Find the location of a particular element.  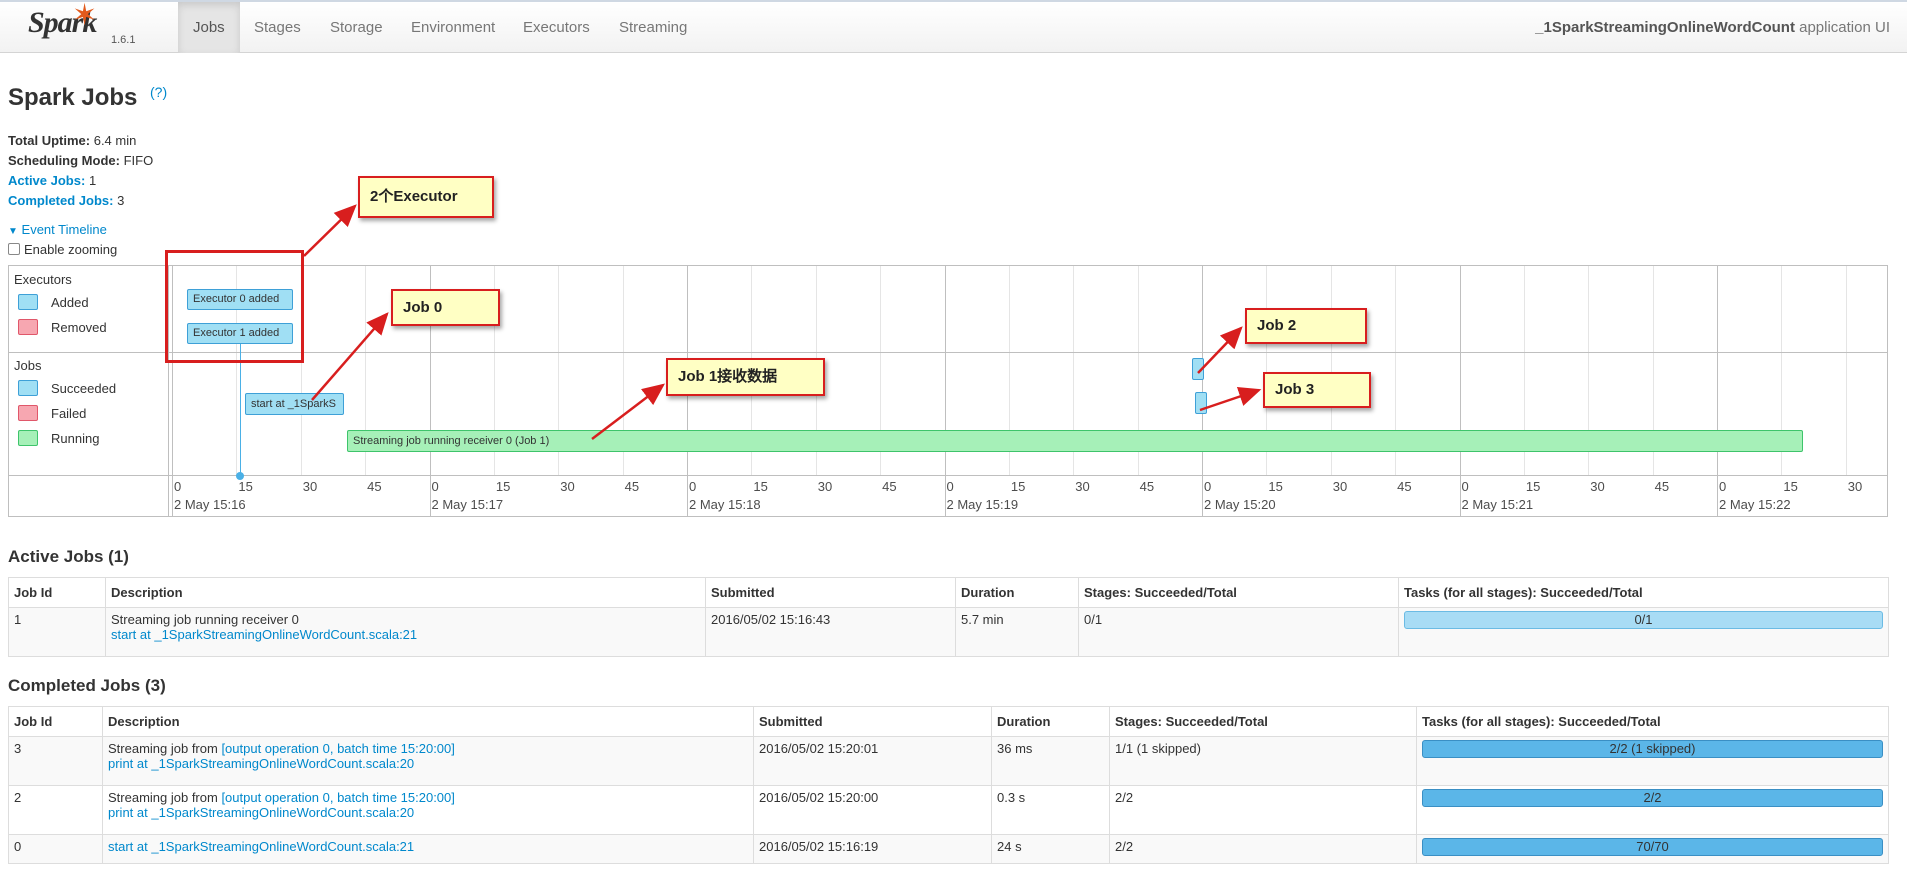

tasks-progress-bar: 2/2 is located at coordinates (1652, 798).